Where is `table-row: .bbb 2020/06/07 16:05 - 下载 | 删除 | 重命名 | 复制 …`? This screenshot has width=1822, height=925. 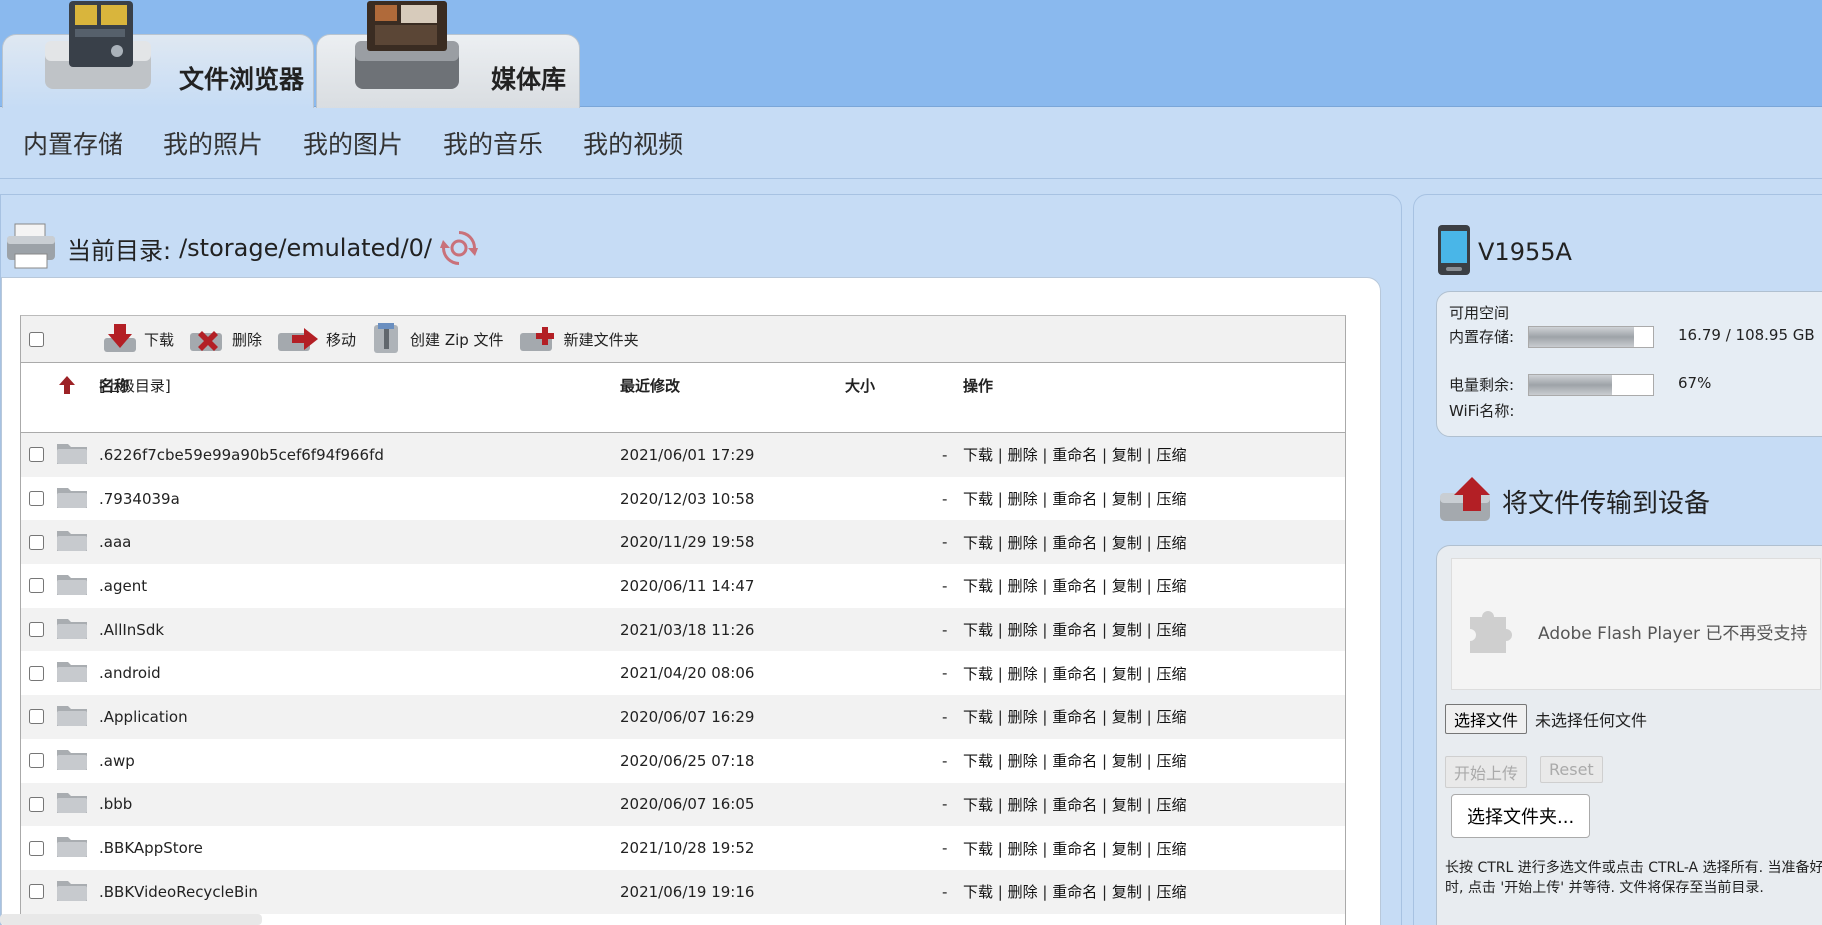
table-row: .bbb 2020/06/07 16:05 - 下载 | 删除 | 重命名 | 复制 … is located at coordinates (683, 804).